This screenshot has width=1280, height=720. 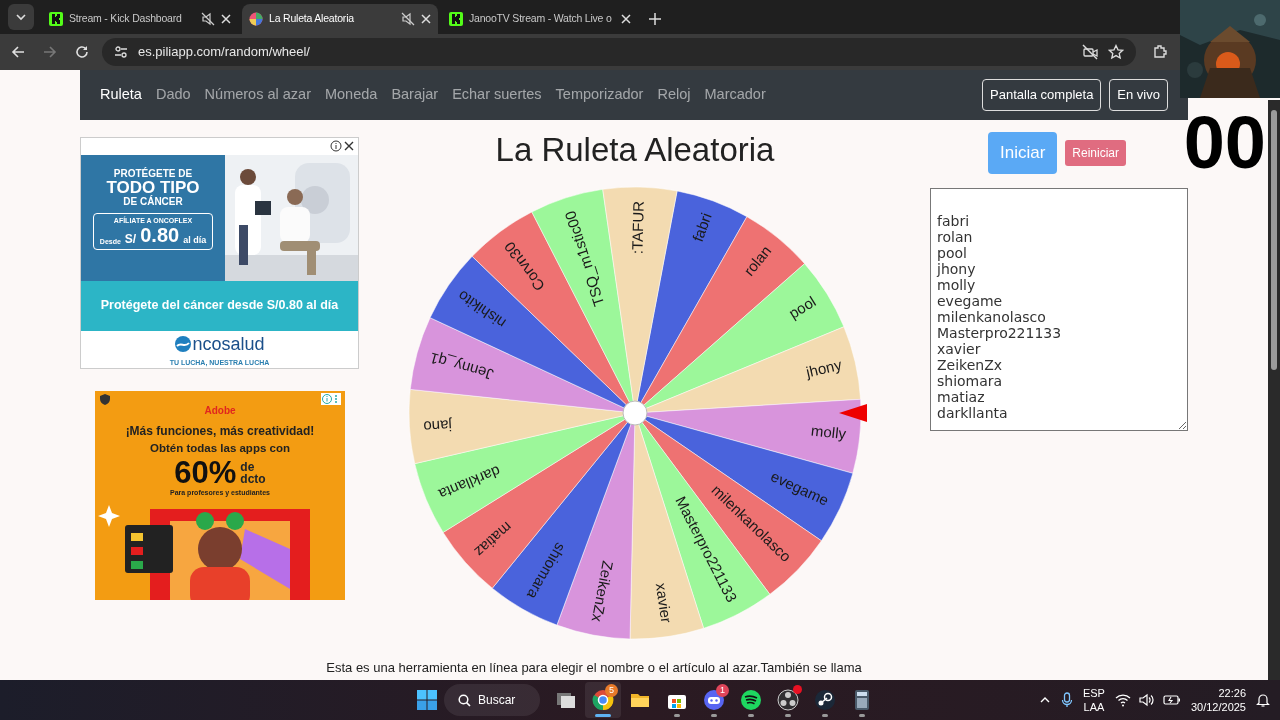 I want to click on language-label: ESP, so click(x=1093, y=692).